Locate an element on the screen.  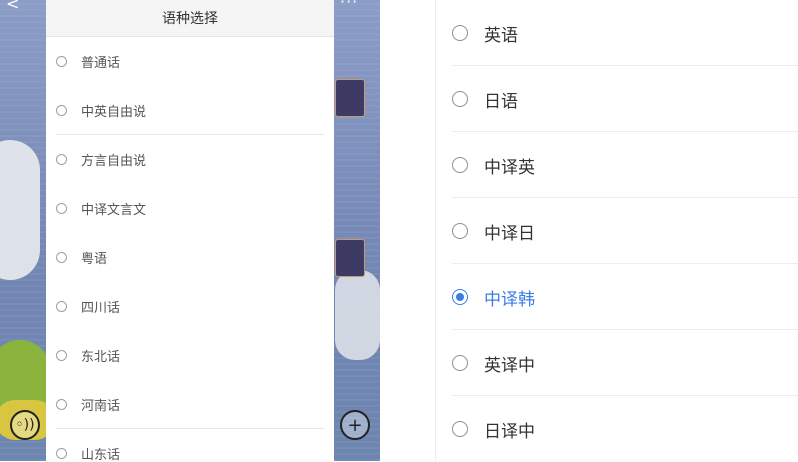
translate-option-label: 日语 is located at coordinates (501, 101).